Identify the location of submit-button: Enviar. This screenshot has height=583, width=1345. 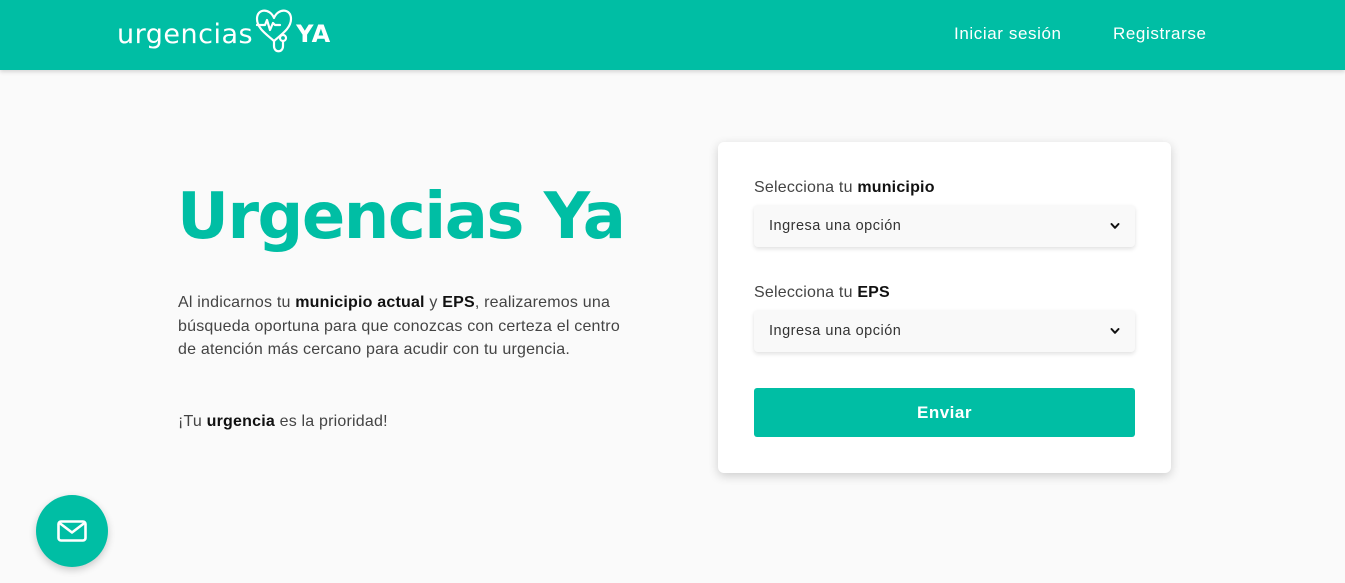
(944, 412).